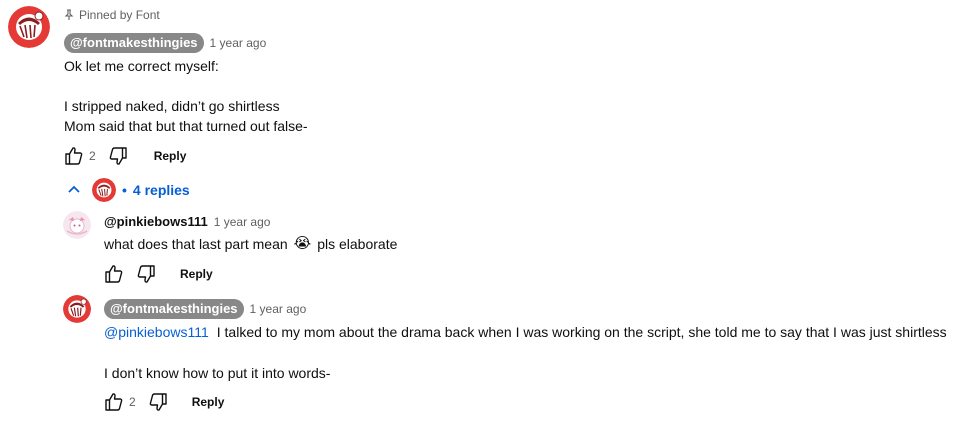 Image resolution: width=980 pixels, height=422 pixels. Describe the element at coordinates (69, 14) in the screenshot. I see `pin-icon` at that location.